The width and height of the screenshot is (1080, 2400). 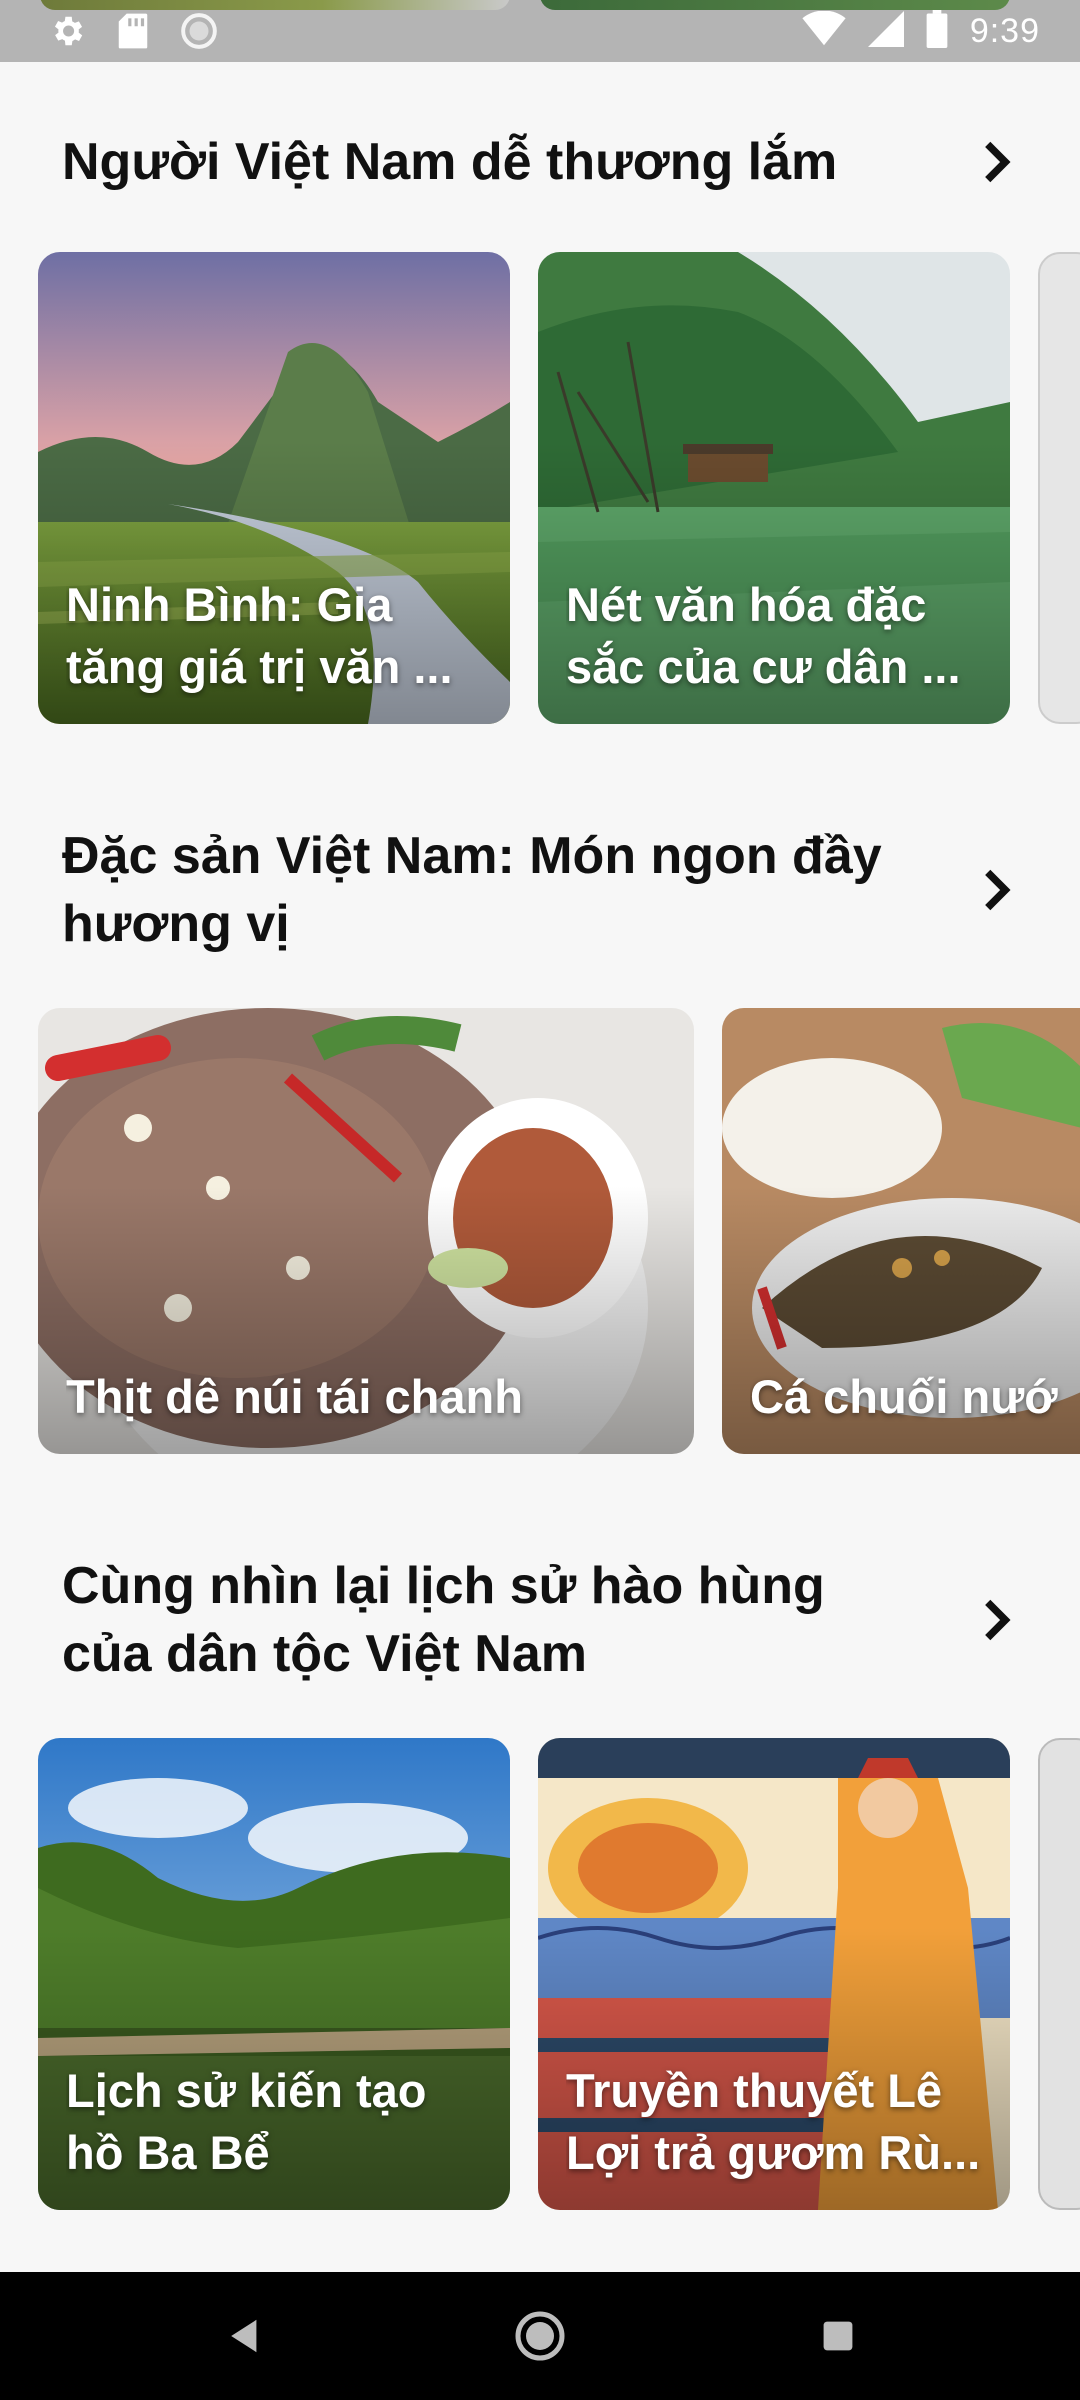 What do you see at coordinates (540, 31) in the screenshot?
I see `status-bar: 9:39` at bounding box center [540, 31].